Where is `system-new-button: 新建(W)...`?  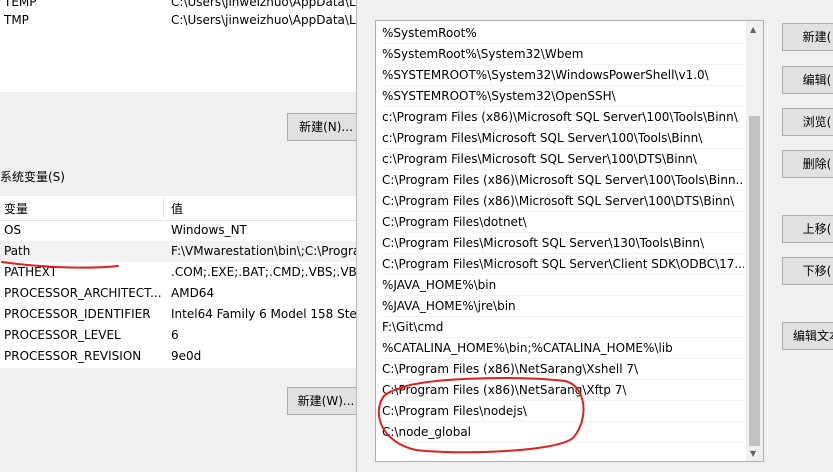
system-new-button: 新建(W)... is located at coordinates (326, 401).